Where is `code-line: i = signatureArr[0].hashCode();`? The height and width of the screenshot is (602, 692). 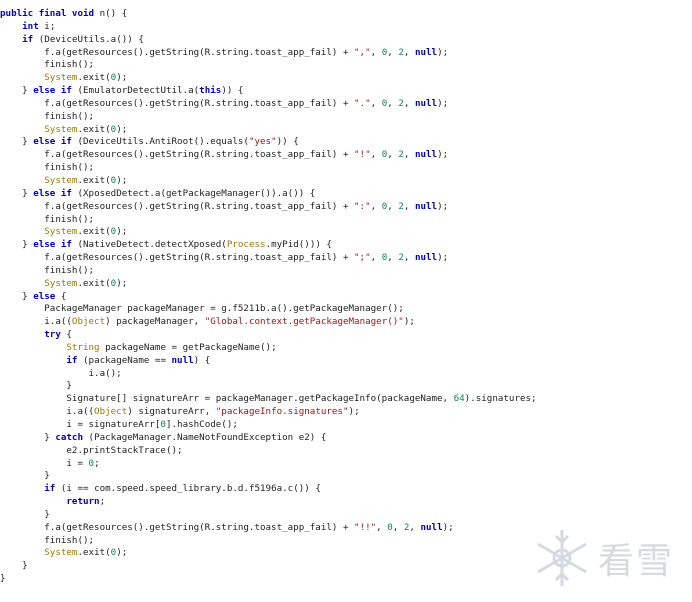 code-line: i = signatureArr[0].hashCode(); is located at coordinates (346, 425).